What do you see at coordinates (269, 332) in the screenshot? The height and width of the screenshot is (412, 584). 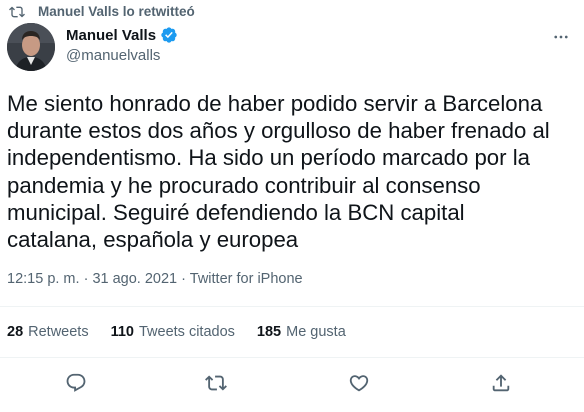 I see `likes-count: 185` at bounding box center [269, 332].